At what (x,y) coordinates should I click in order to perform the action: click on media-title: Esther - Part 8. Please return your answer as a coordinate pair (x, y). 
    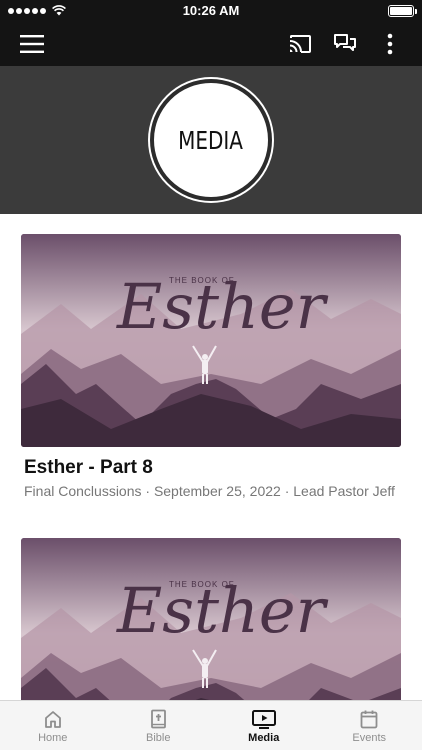
    Looking at the image, I should click on (211, 468).